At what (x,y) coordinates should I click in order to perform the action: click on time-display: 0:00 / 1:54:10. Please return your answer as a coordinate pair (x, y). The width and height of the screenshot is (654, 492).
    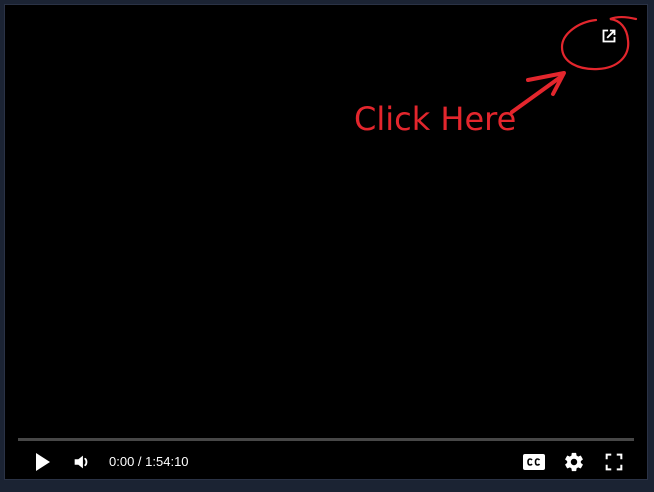
    Looking at the image, I should click on (149, 461).